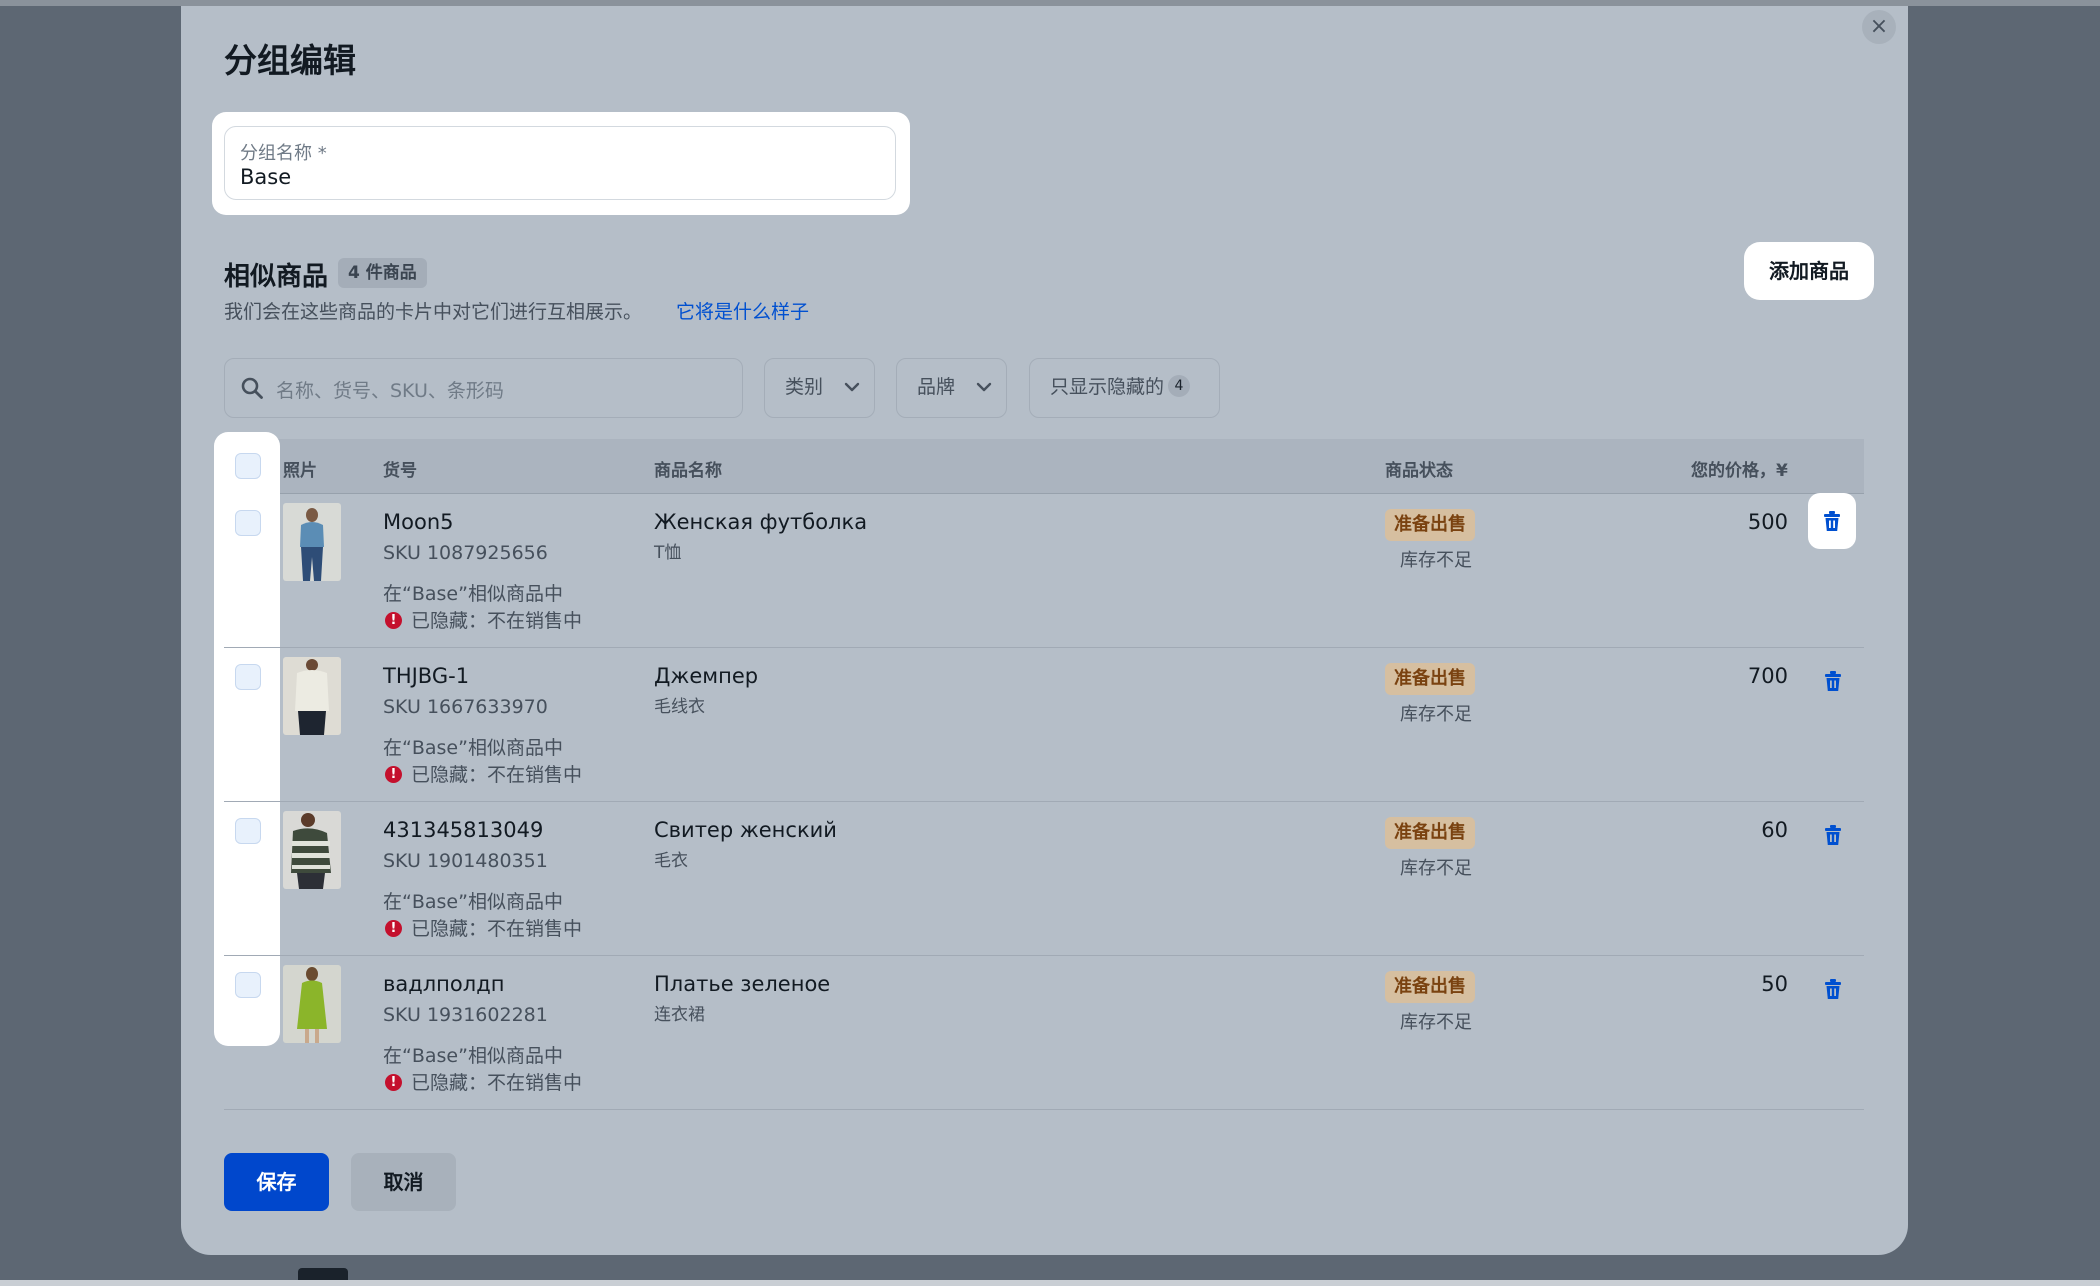  I want to click on header-status: 商品状态, so click(1419, 471).